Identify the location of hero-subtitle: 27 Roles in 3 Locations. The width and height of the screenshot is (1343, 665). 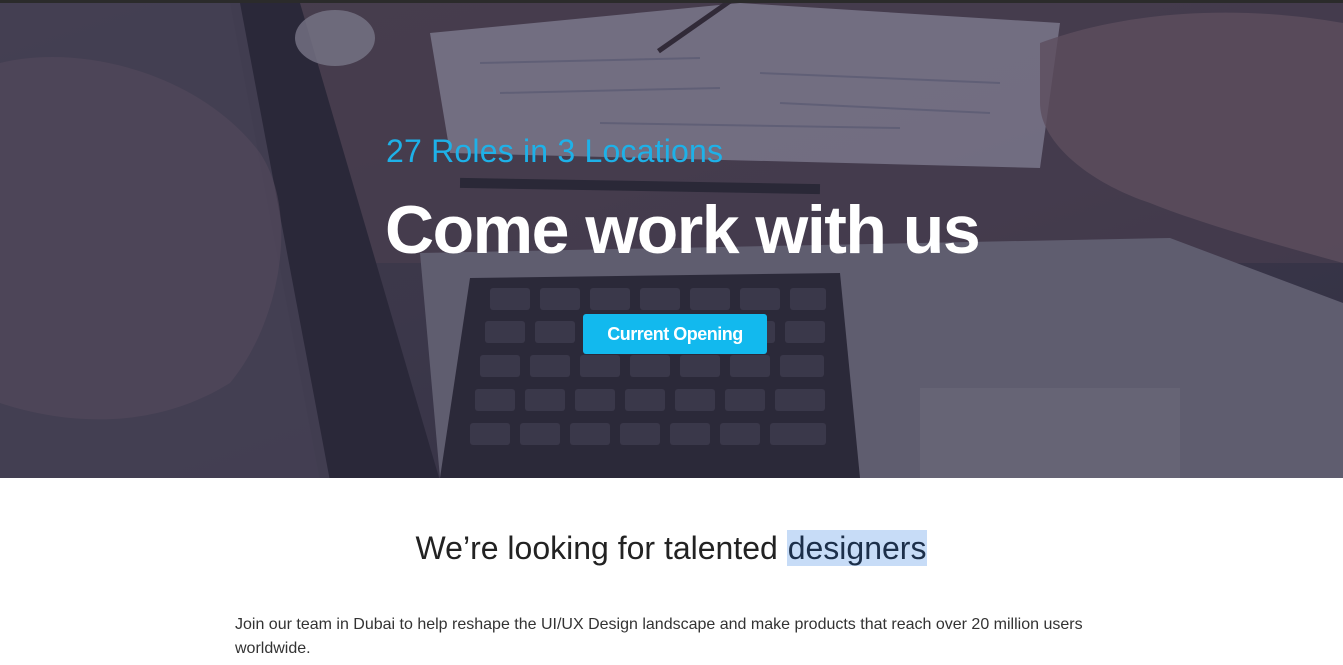
(555, 151).